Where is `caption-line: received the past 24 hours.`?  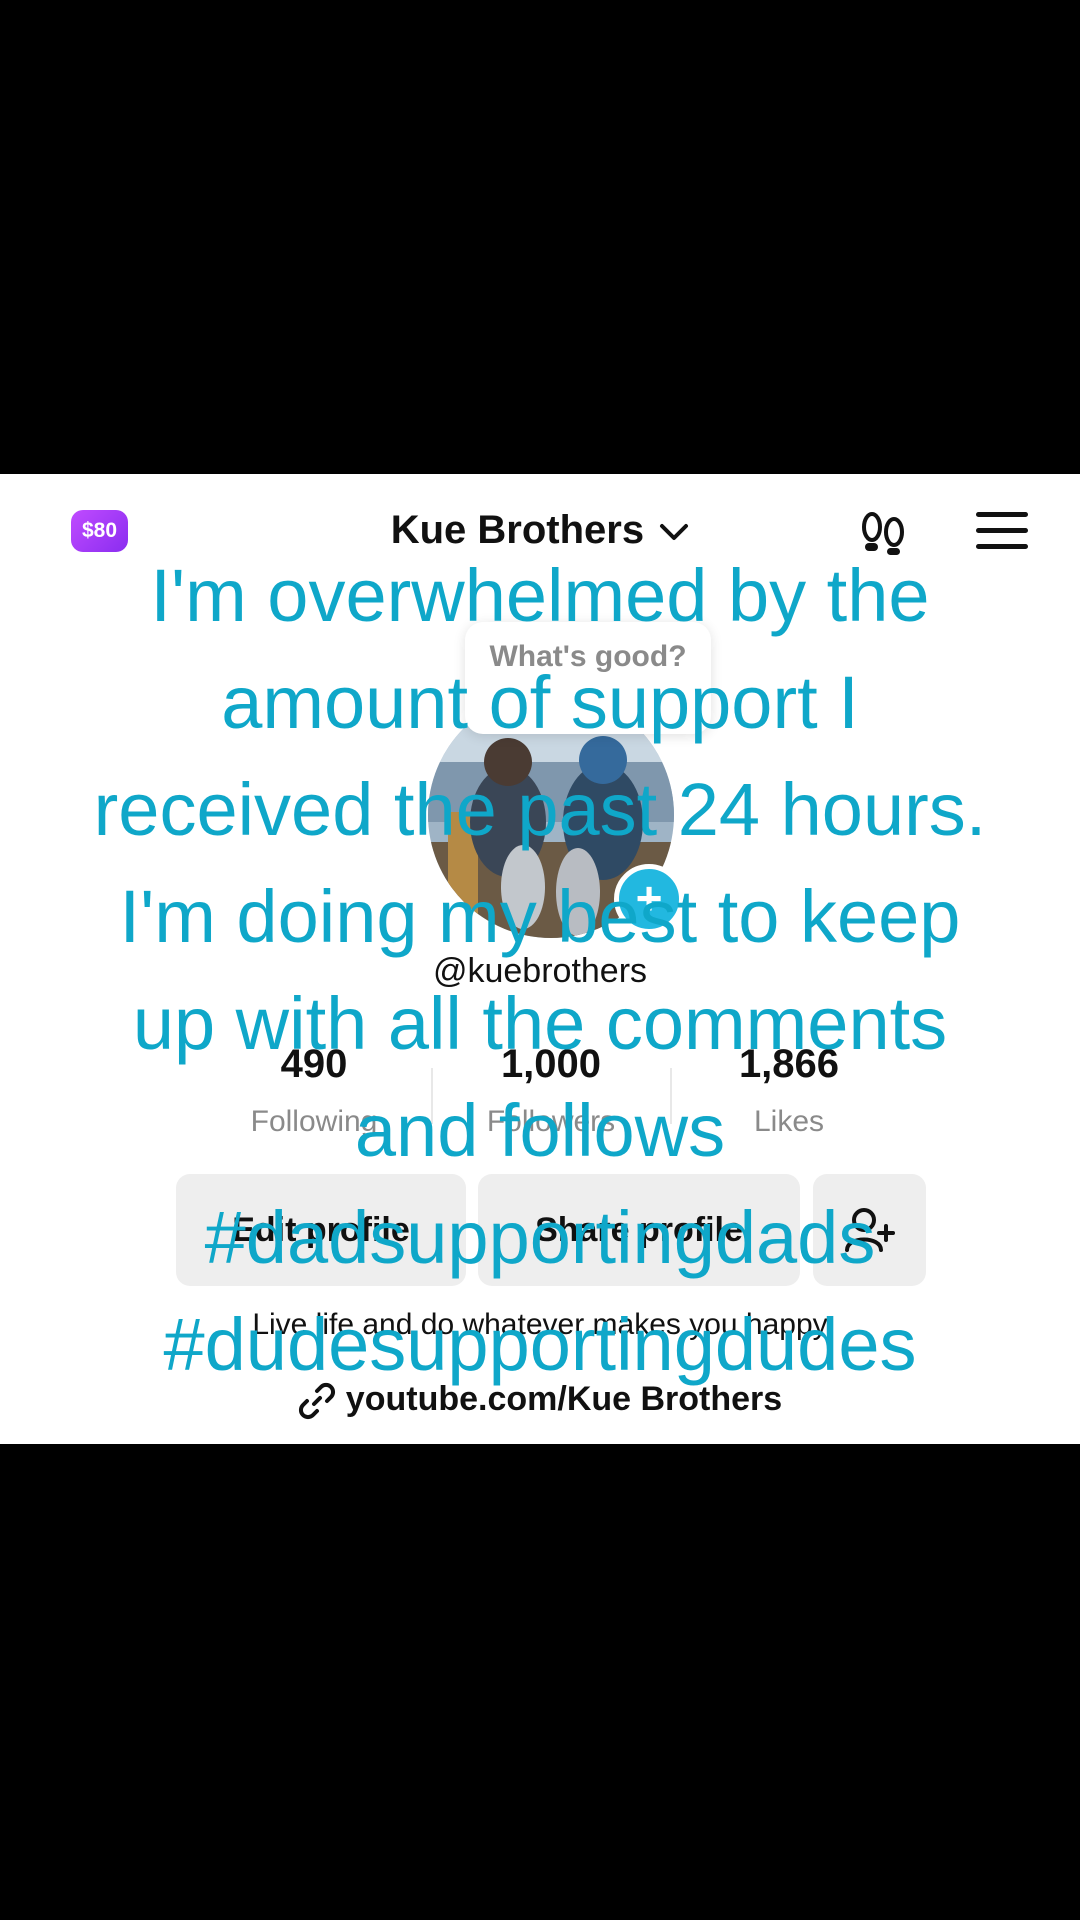
caption-line: received the past 24 hours. is located at coordinates (540, 809).